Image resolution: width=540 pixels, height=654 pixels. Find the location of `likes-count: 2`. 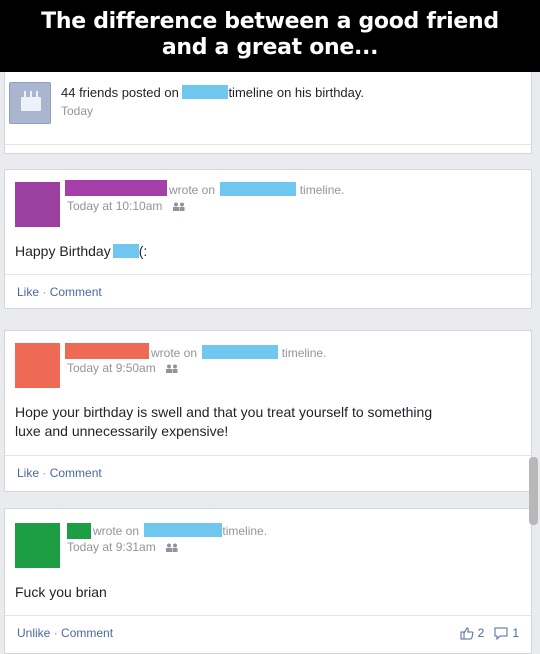

likes-count: 2 is located at coordinates (481, 633).